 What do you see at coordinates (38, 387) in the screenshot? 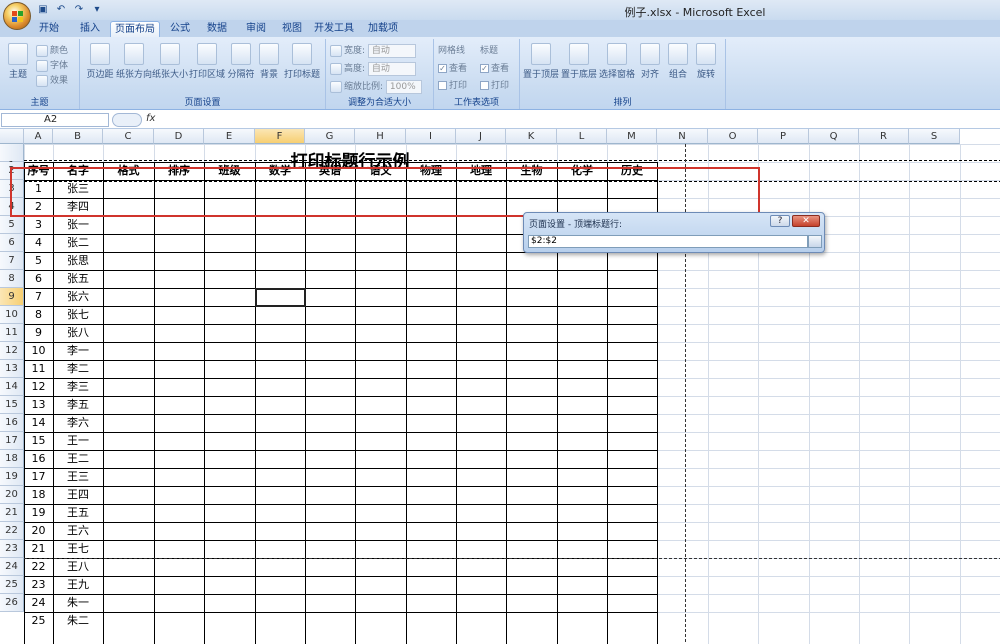
I see `data-cell: 12` at bounding box center [38, 387].